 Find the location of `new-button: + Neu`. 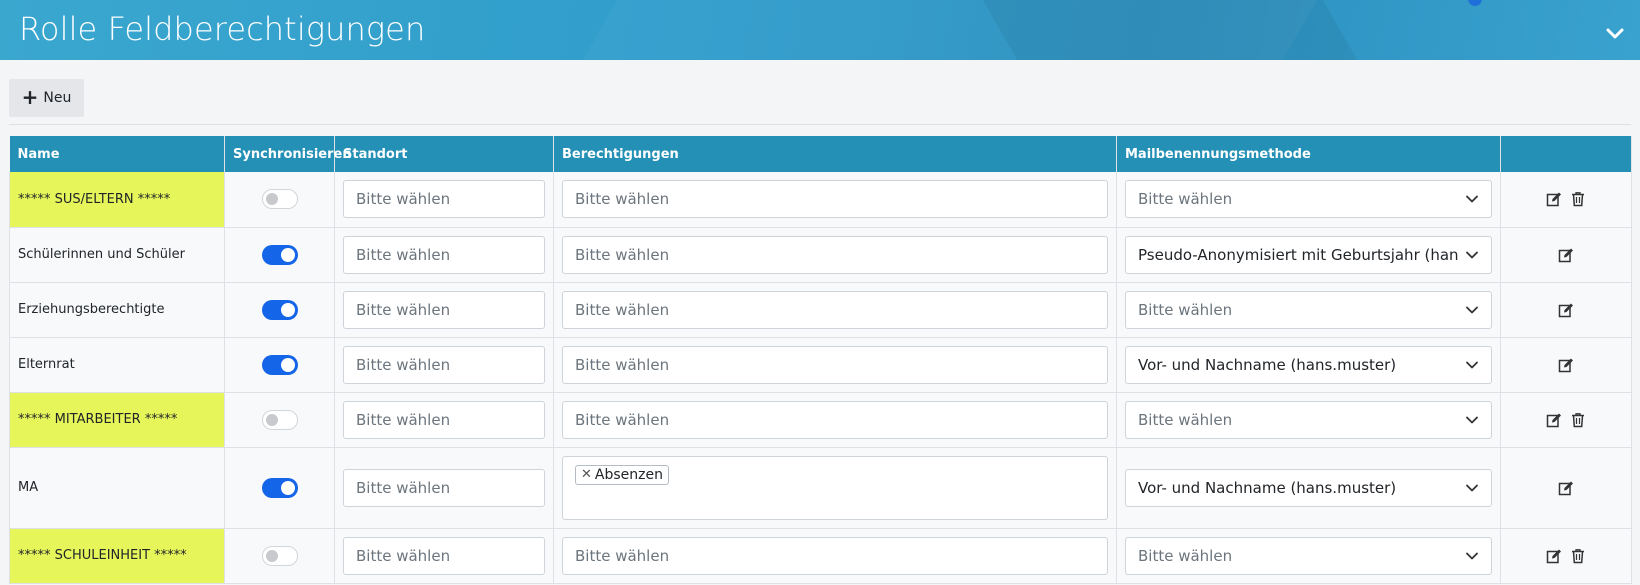

new-button: + Neu is located at coordinates (46, 98).